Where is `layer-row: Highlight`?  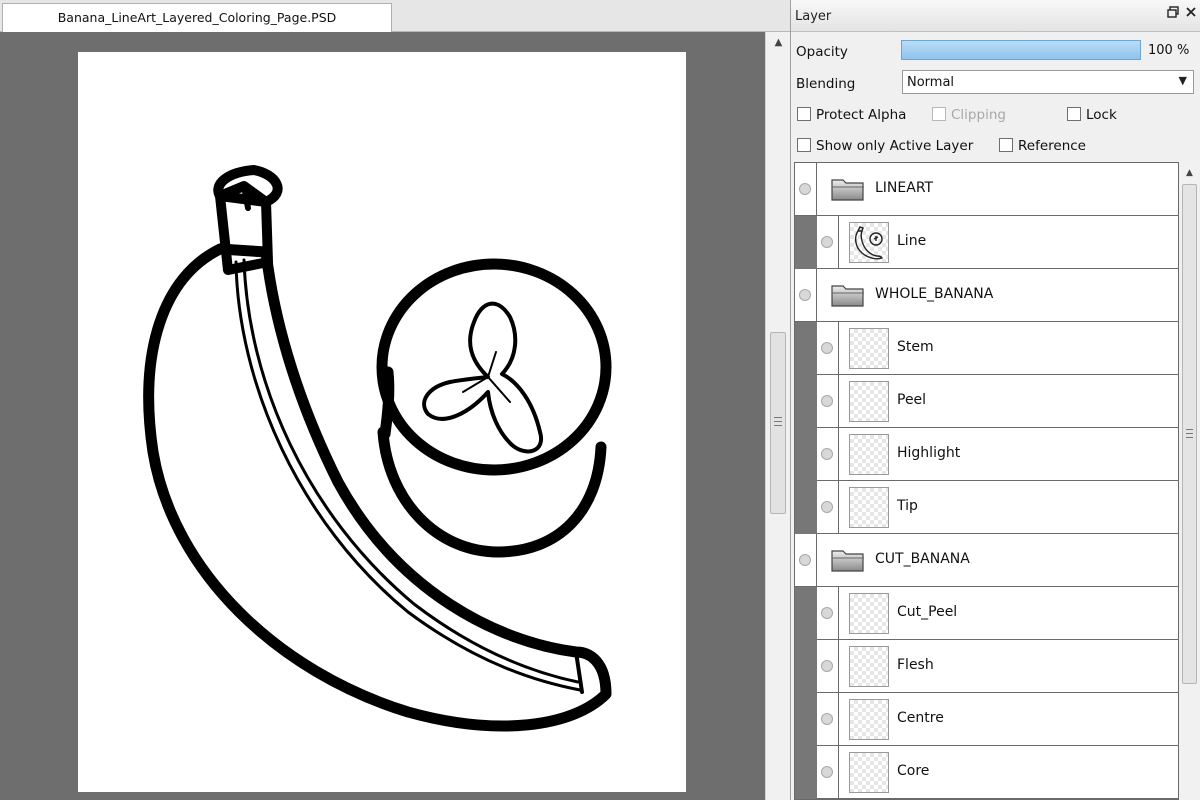
layer-row: Highlight is located at coordinates (986, 454).